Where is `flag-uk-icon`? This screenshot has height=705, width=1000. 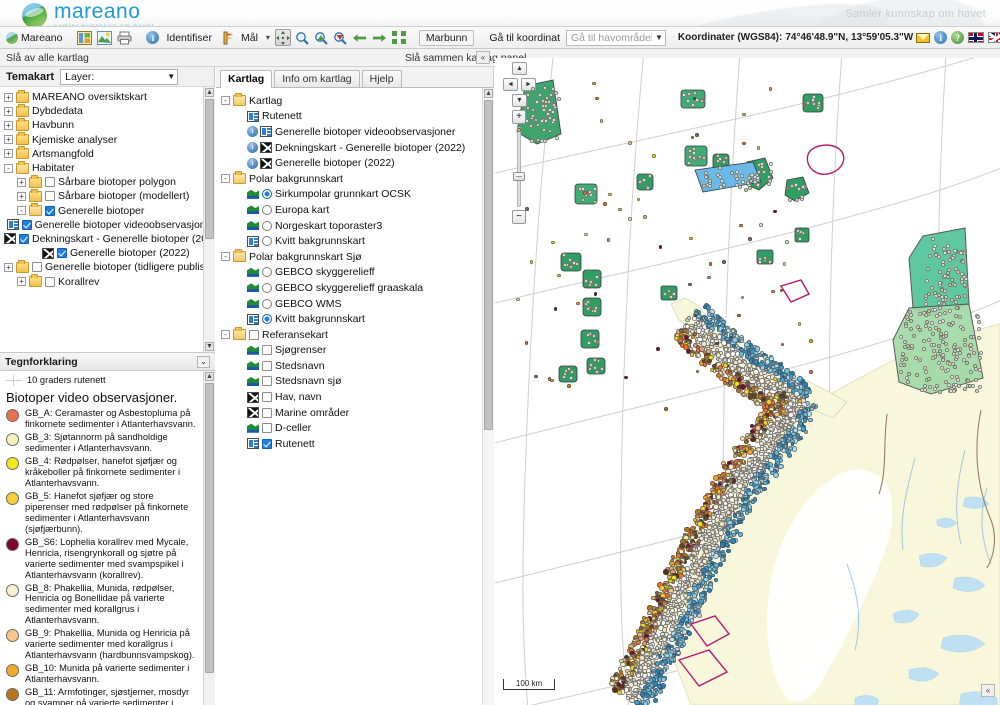 flag-uk-icon is located at coordinates (994, 37).